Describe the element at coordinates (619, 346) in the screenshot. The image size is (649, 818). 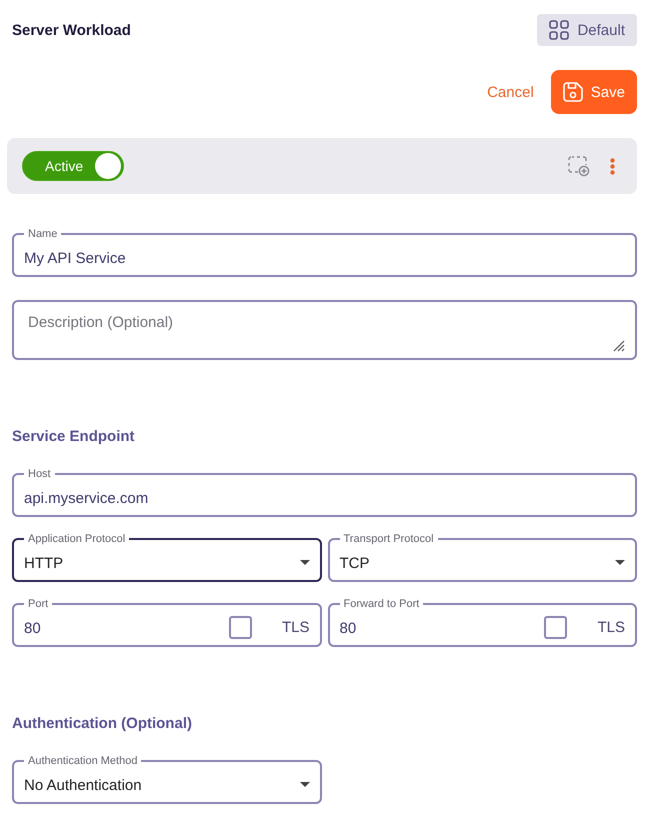
I see `resize-handle-icon` at that location.